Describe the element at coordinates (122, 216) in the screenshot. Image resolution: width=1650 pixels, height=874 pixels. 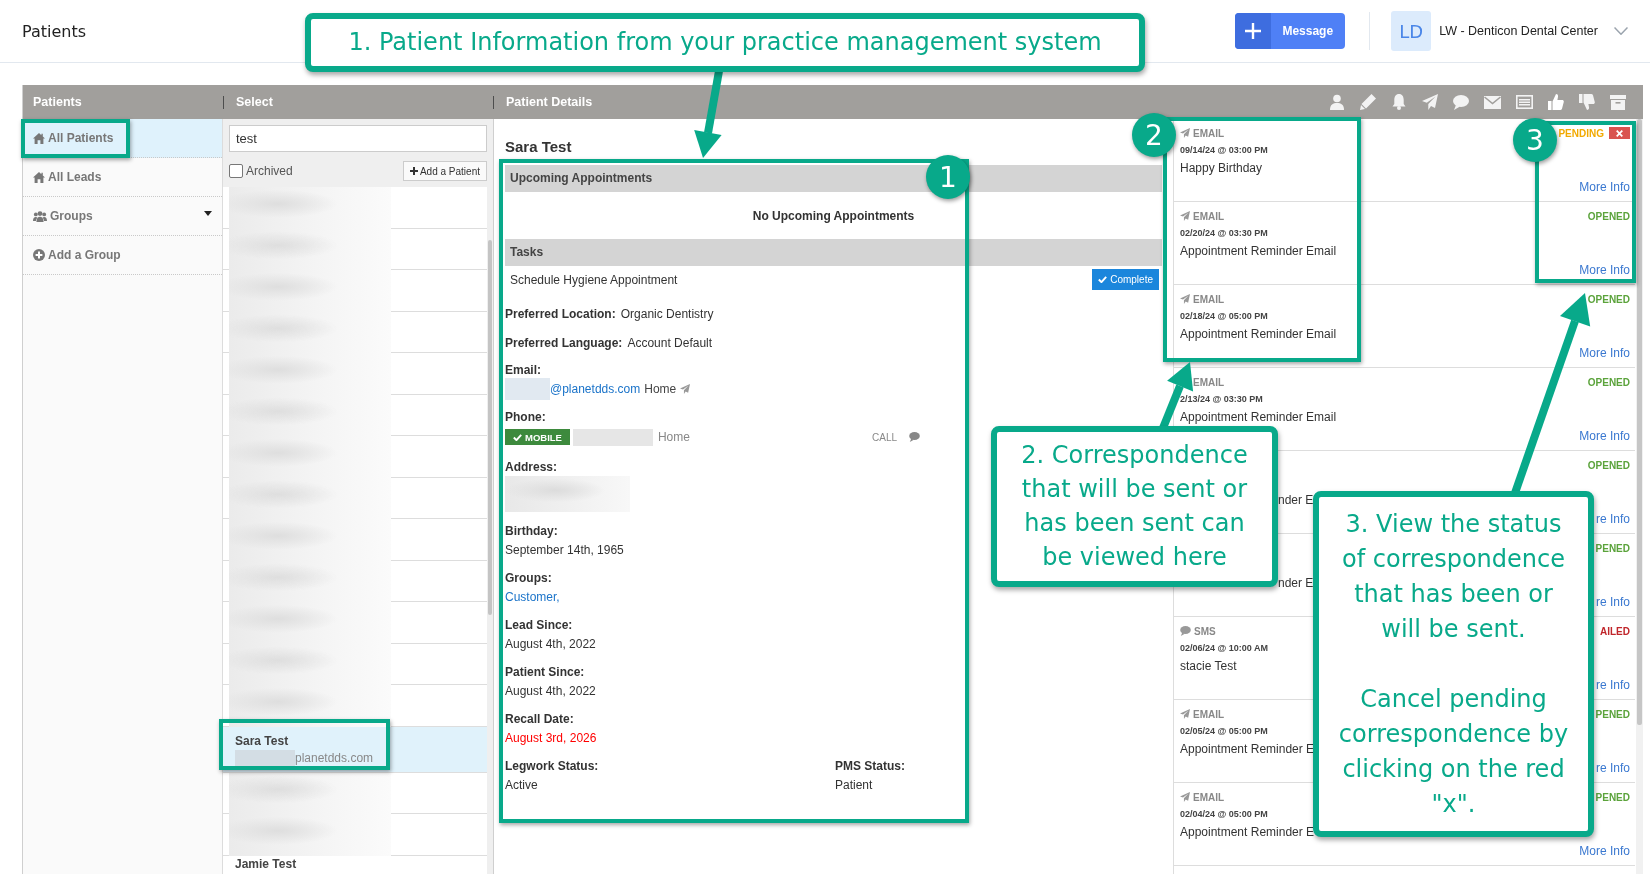
I see `sidebar-item: Groups` at that location.